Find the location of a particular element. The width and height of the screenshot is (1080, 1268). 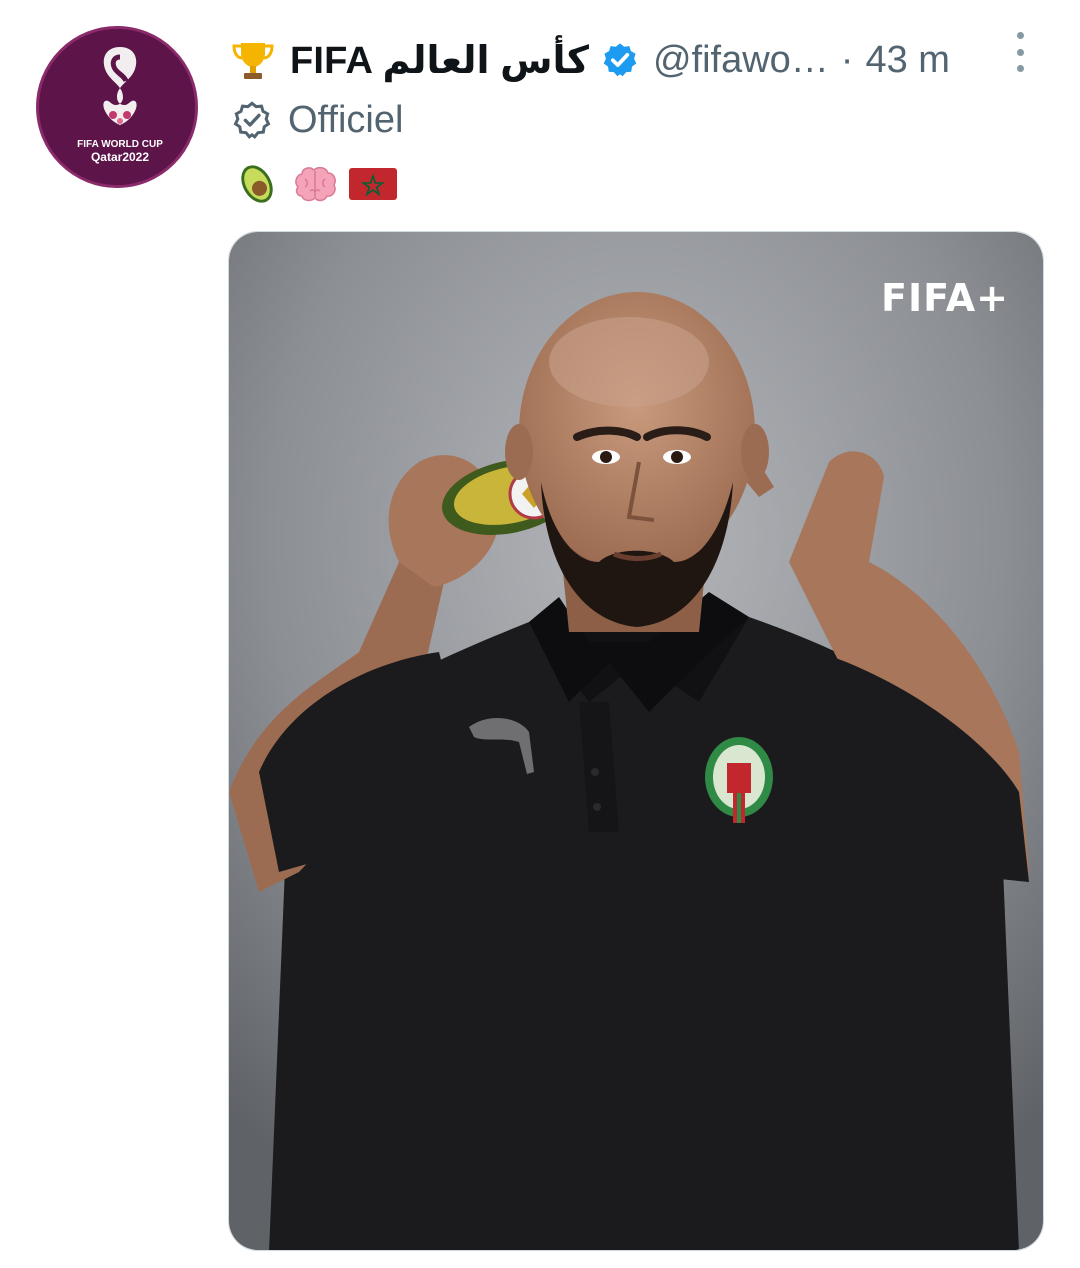

avatar: FIFA WORLD CUP Qatar2022 is located at coordinates (117, 107).